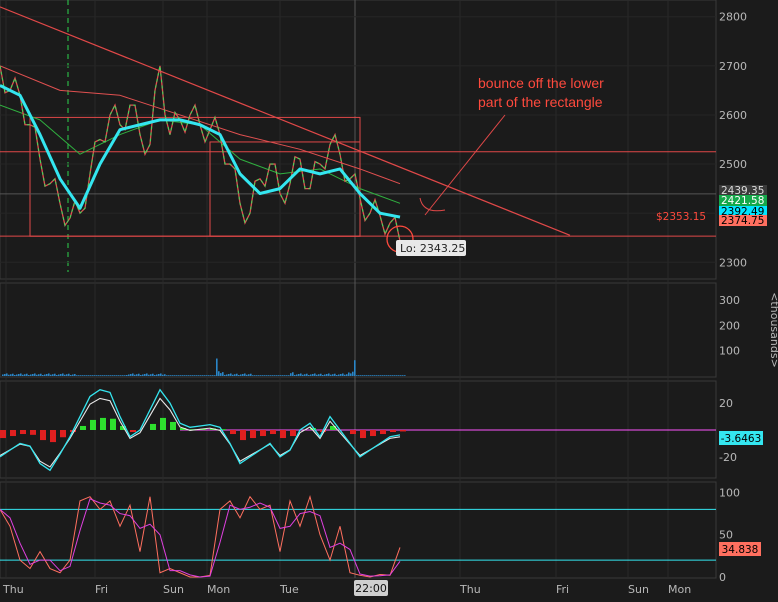 The width and height of the screenshot is (778, 602). What do you see at coordinates (218, 589) in the screenshot?
I see `x-tick-label: Mon` at bounding box center [218, 589].